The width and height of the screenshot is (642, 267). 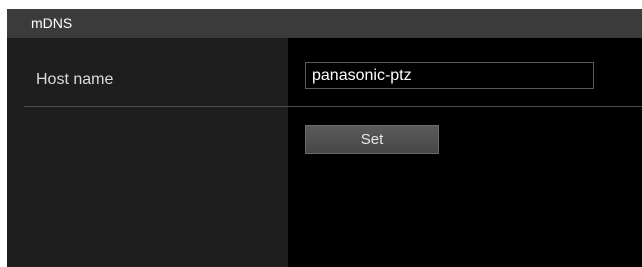 I want to click on section-title: mDNS, so click(x=52, y=23).